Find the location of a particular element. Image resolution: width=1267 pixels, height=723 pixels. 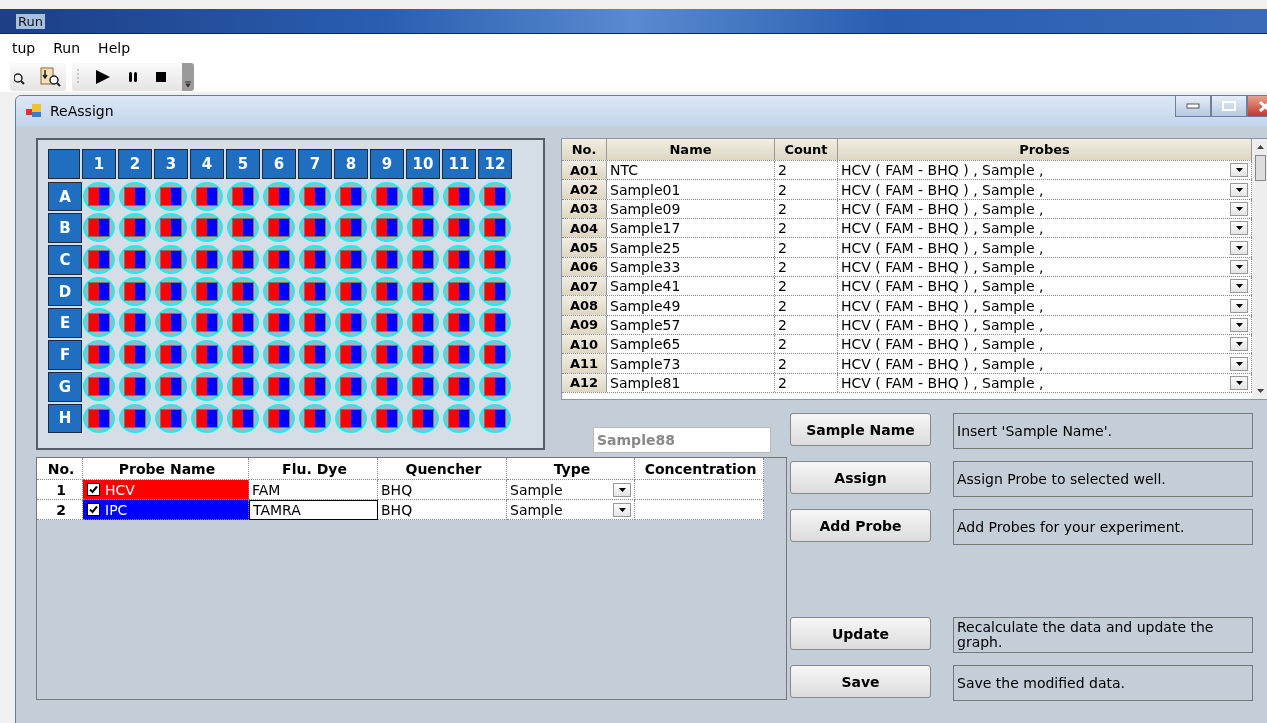

dropdown-cell: Sample is located at coordinates (571, 510).